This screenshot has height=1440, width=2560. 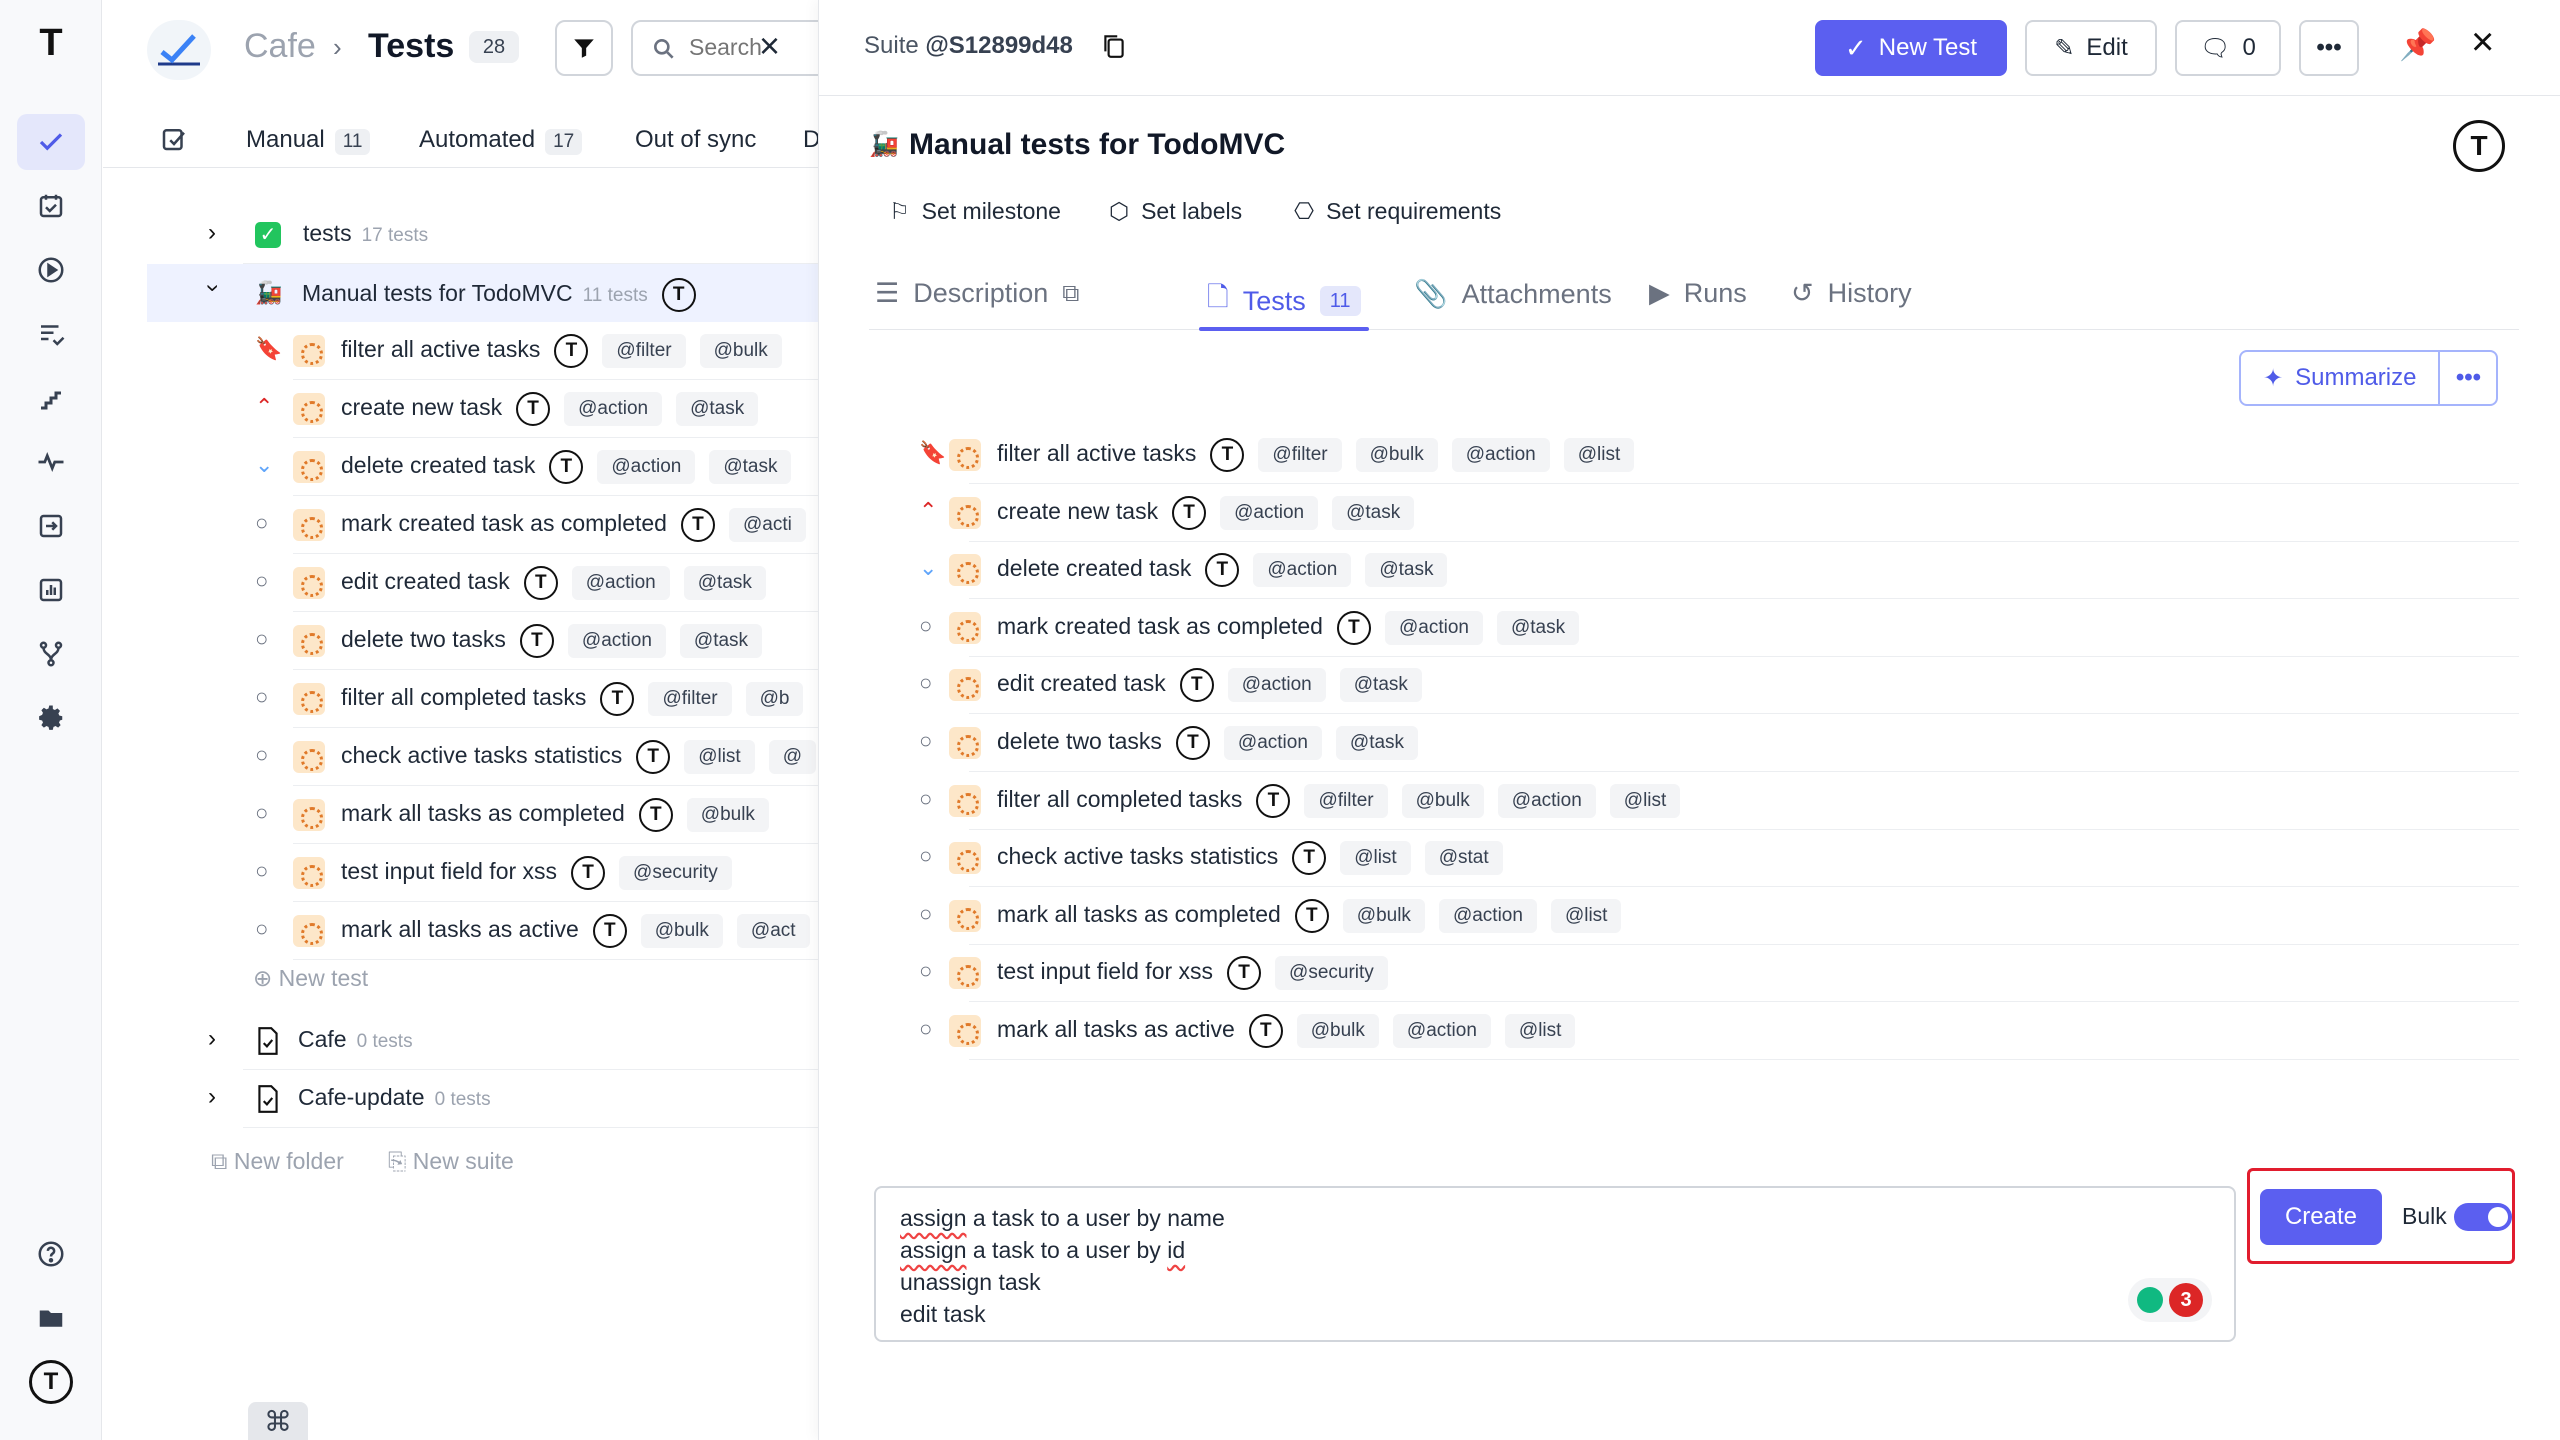 What do you see at coordinates (1070, 294) in the screenshot?
I see `copy-icon: ⧉` at bounding box center [1070, 294].